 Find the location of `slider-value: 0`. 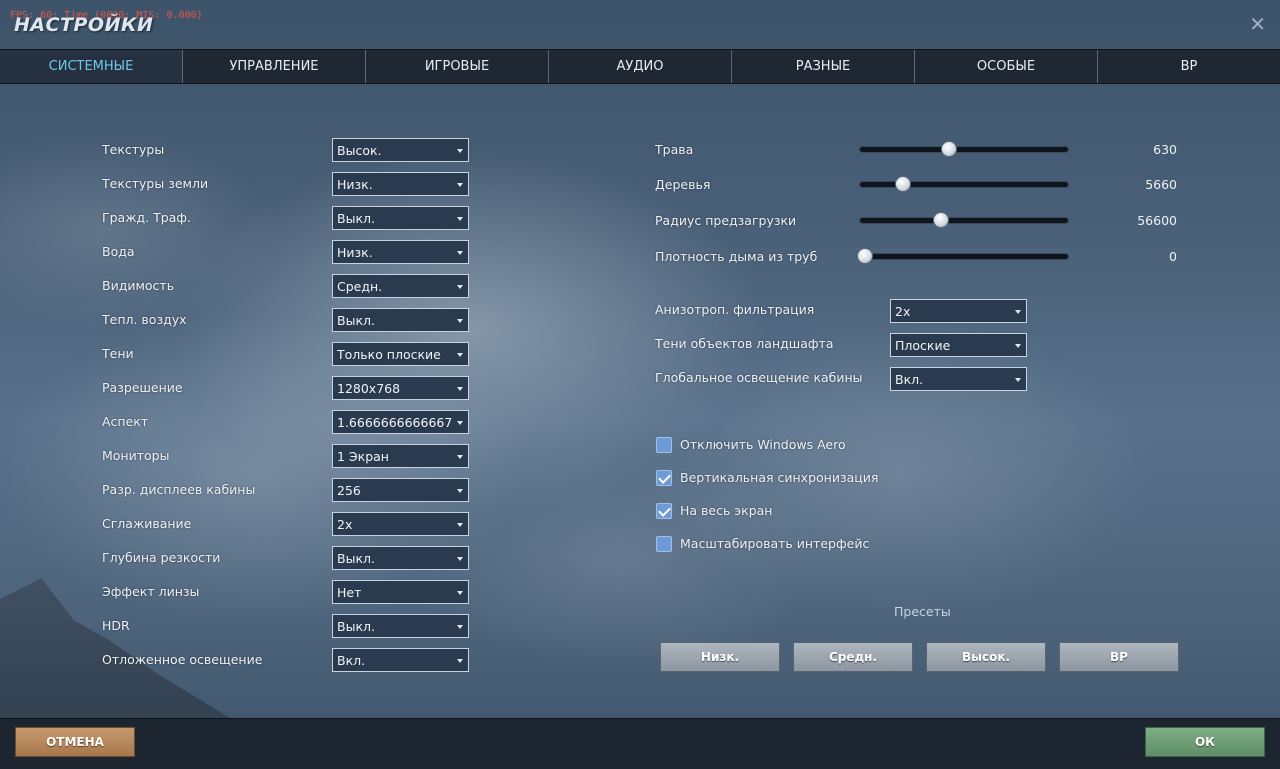

slider-value: 0 is located at coordinates (1173, 256).